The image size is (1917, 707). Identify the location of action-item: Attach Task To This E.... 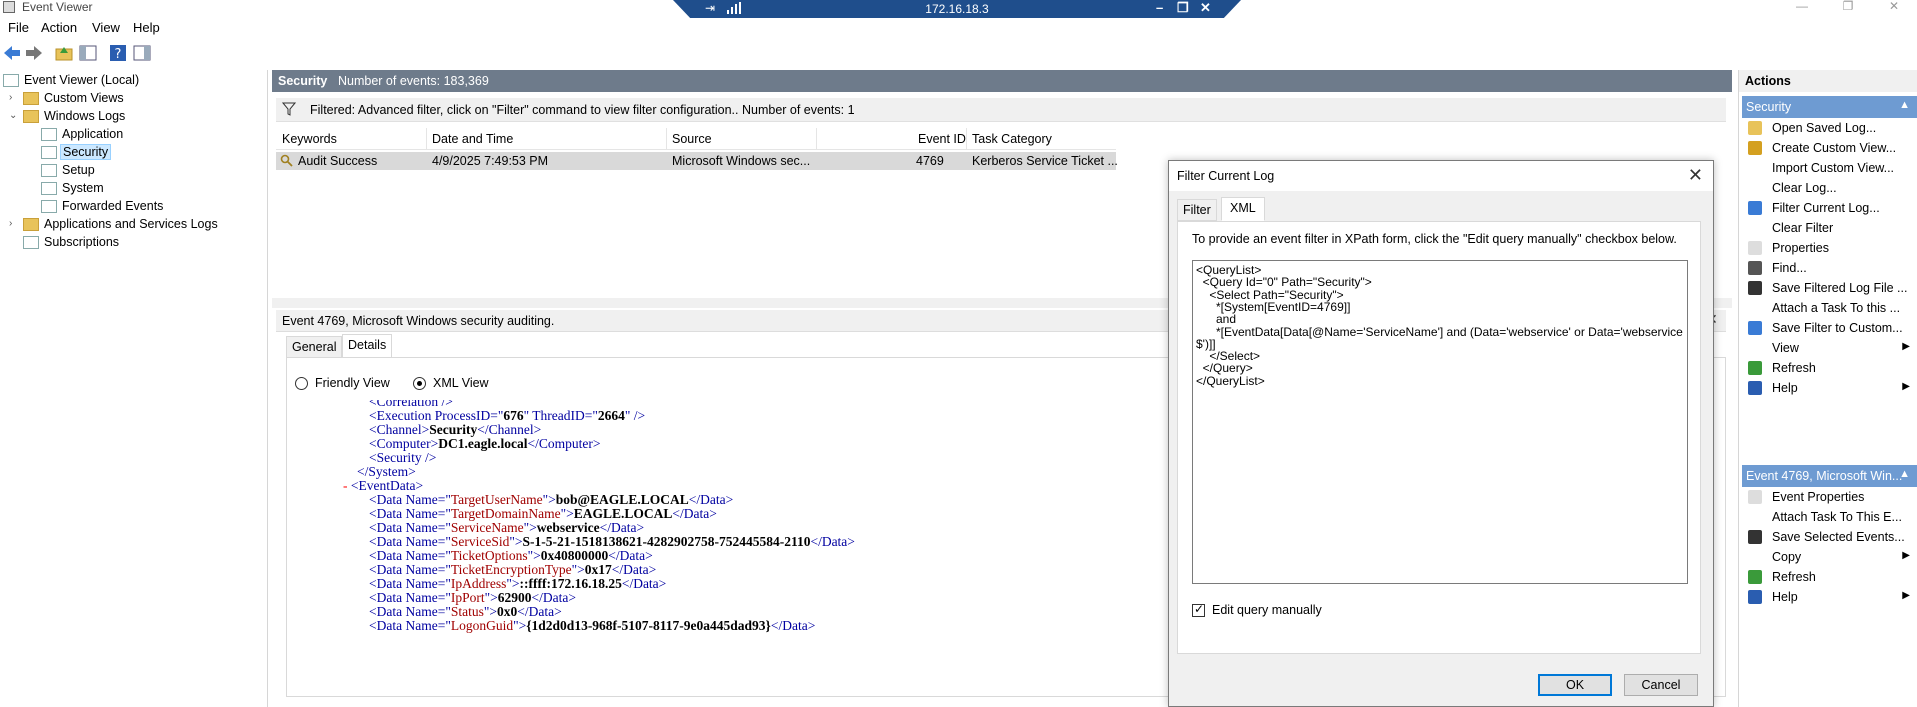
(1829, 517).